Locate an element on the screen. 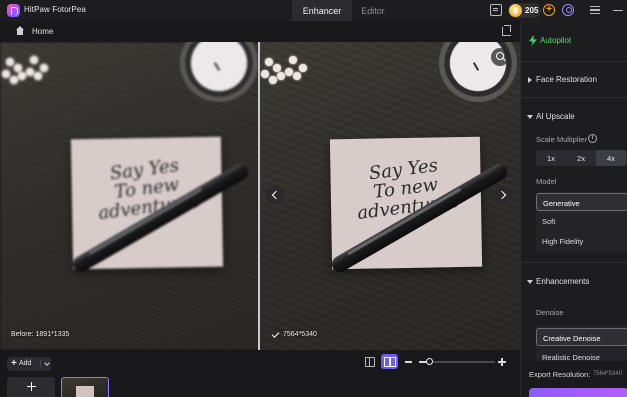  model-options: Generative Soft High Fidelity is located at coordinates (581, 222).